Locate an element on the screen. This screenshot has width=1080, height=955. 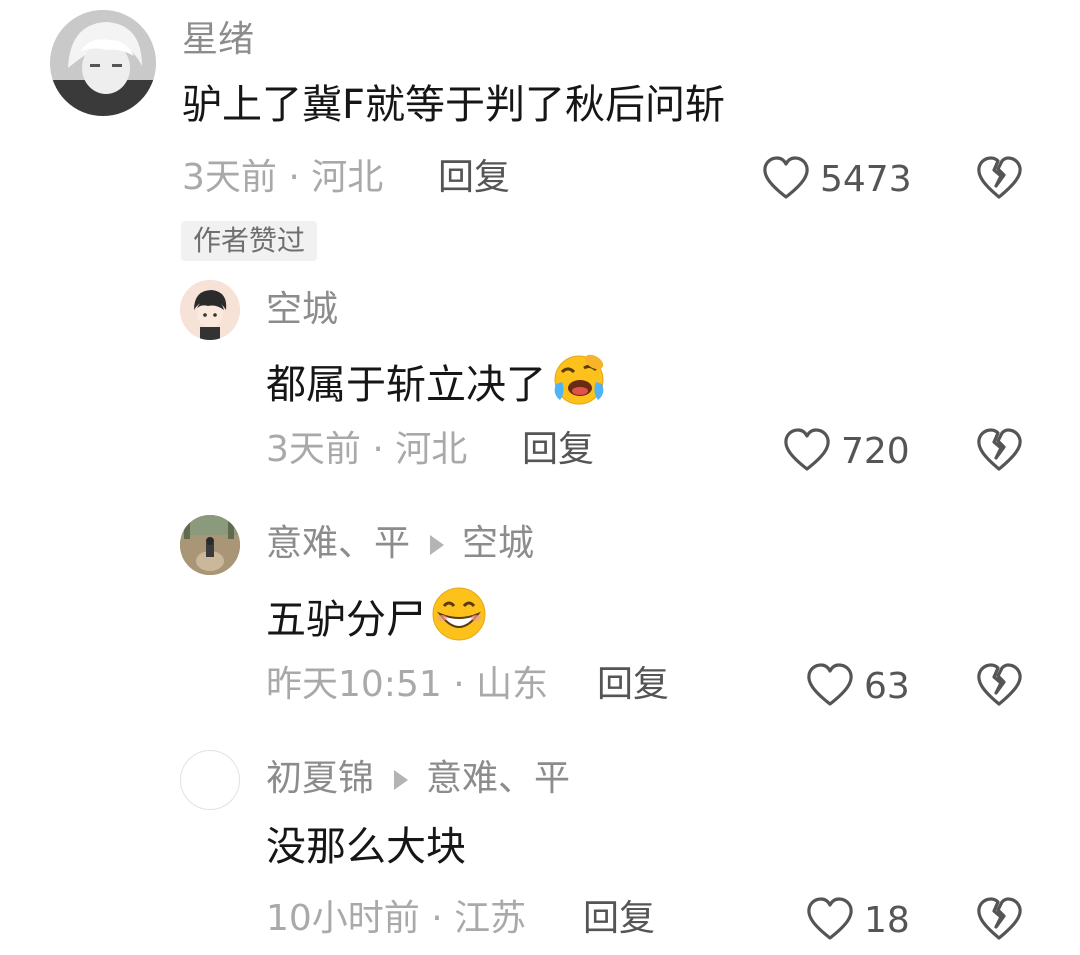
grinning-emoji is located at coordinates (459, 620).